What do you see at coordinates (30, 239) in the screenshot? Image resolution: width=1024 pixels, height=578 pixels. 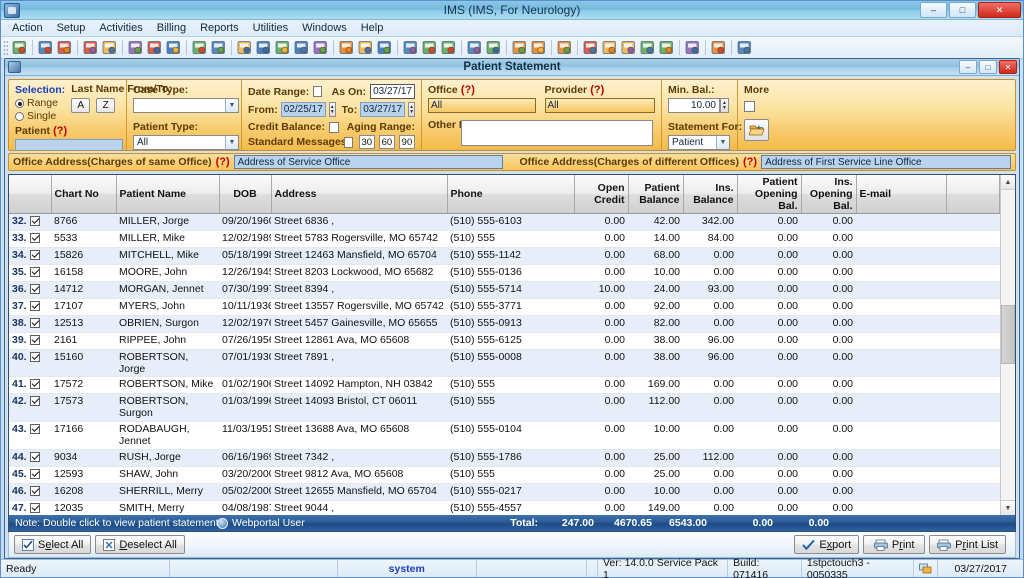 I see `row-select-cell: 33.` at bounding box center [30, 239].